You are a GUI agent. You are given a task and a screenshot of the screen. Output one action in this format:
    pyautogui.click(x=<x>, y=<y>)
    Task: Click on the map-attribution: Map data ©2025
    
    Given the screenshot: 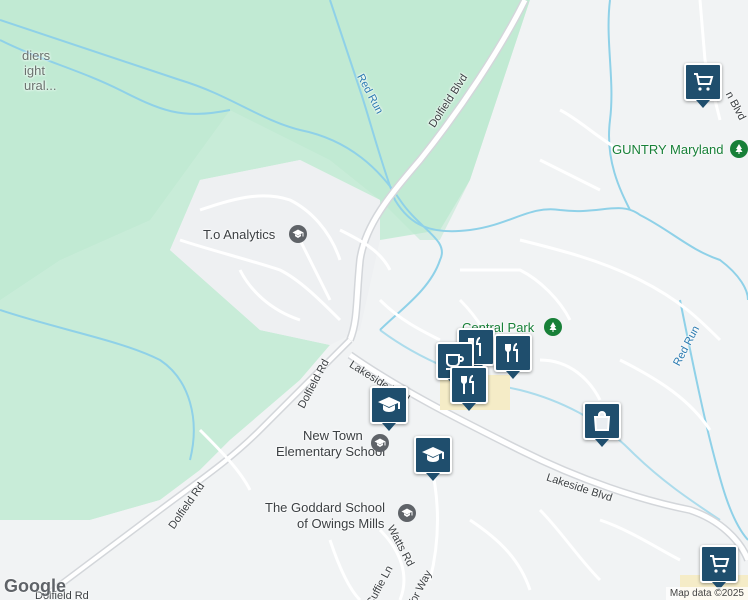 What is the action you would take?
    pyautogui.click(x=706, y=593)
    